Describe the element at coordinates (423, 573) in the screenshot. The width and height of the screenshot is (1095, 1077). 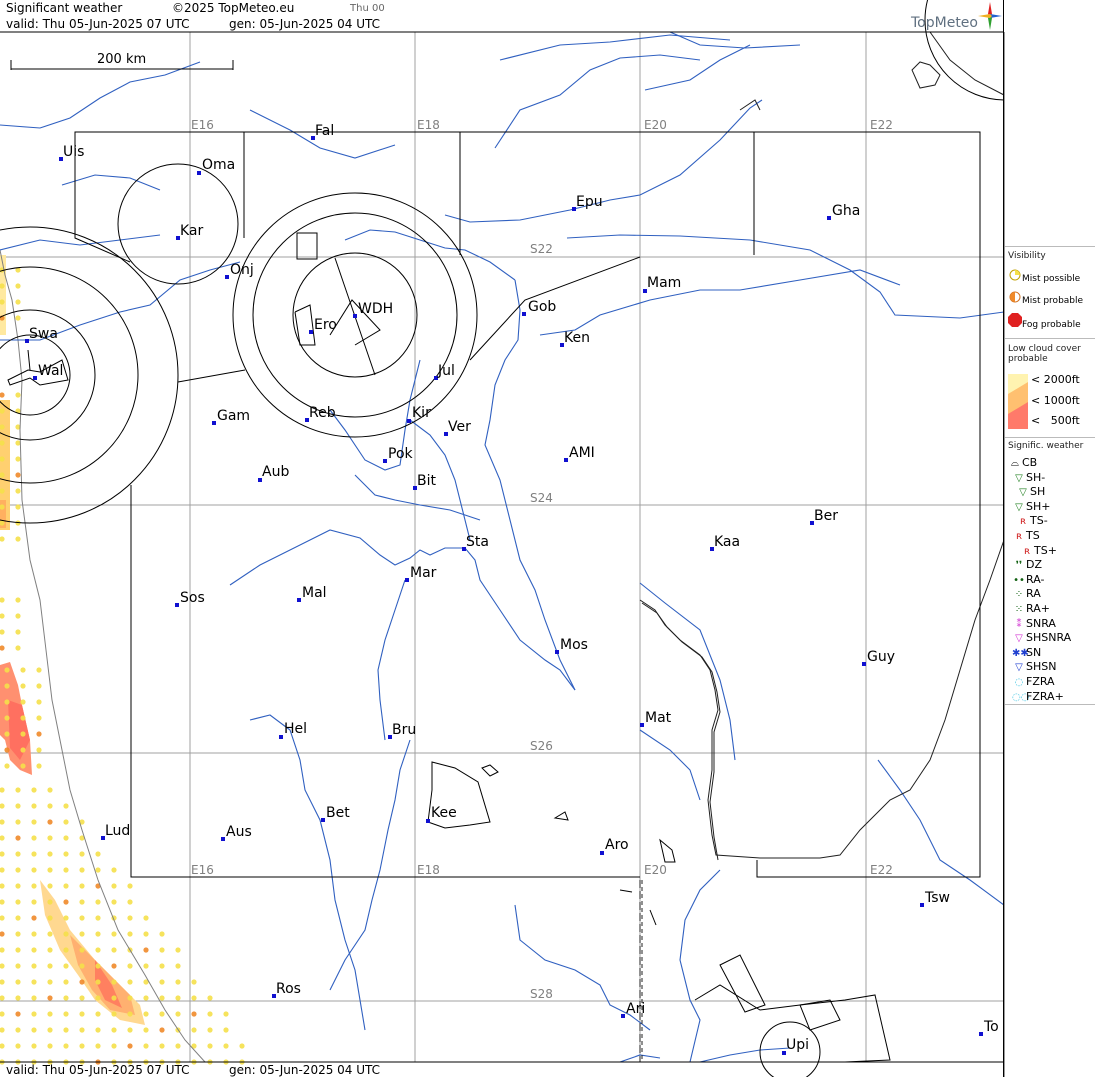
I see `city-label-mar: Mar` at that location.